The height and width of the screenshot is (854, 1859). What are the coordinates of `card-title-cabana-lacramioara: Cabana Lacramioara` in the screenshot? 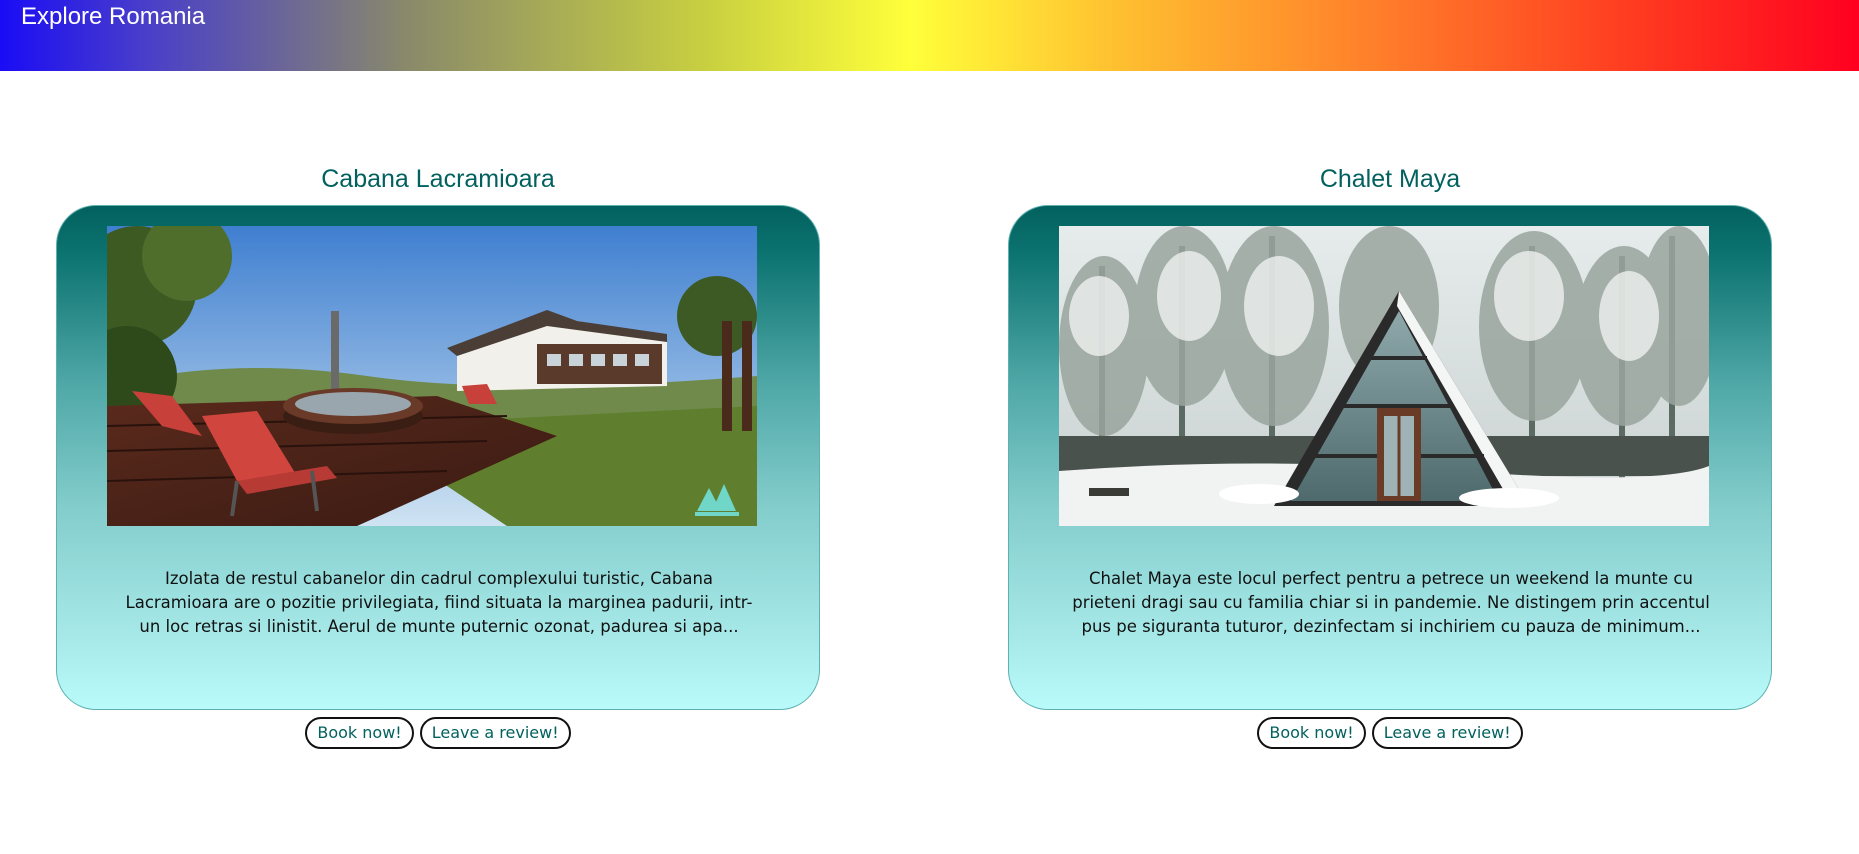 It's located at (438, 179).